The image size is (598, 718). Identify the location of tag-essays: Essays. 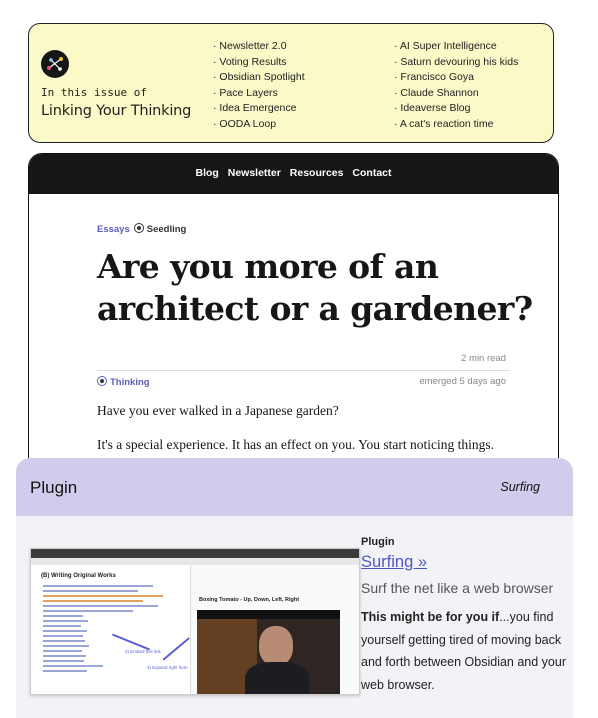
(113, 229).